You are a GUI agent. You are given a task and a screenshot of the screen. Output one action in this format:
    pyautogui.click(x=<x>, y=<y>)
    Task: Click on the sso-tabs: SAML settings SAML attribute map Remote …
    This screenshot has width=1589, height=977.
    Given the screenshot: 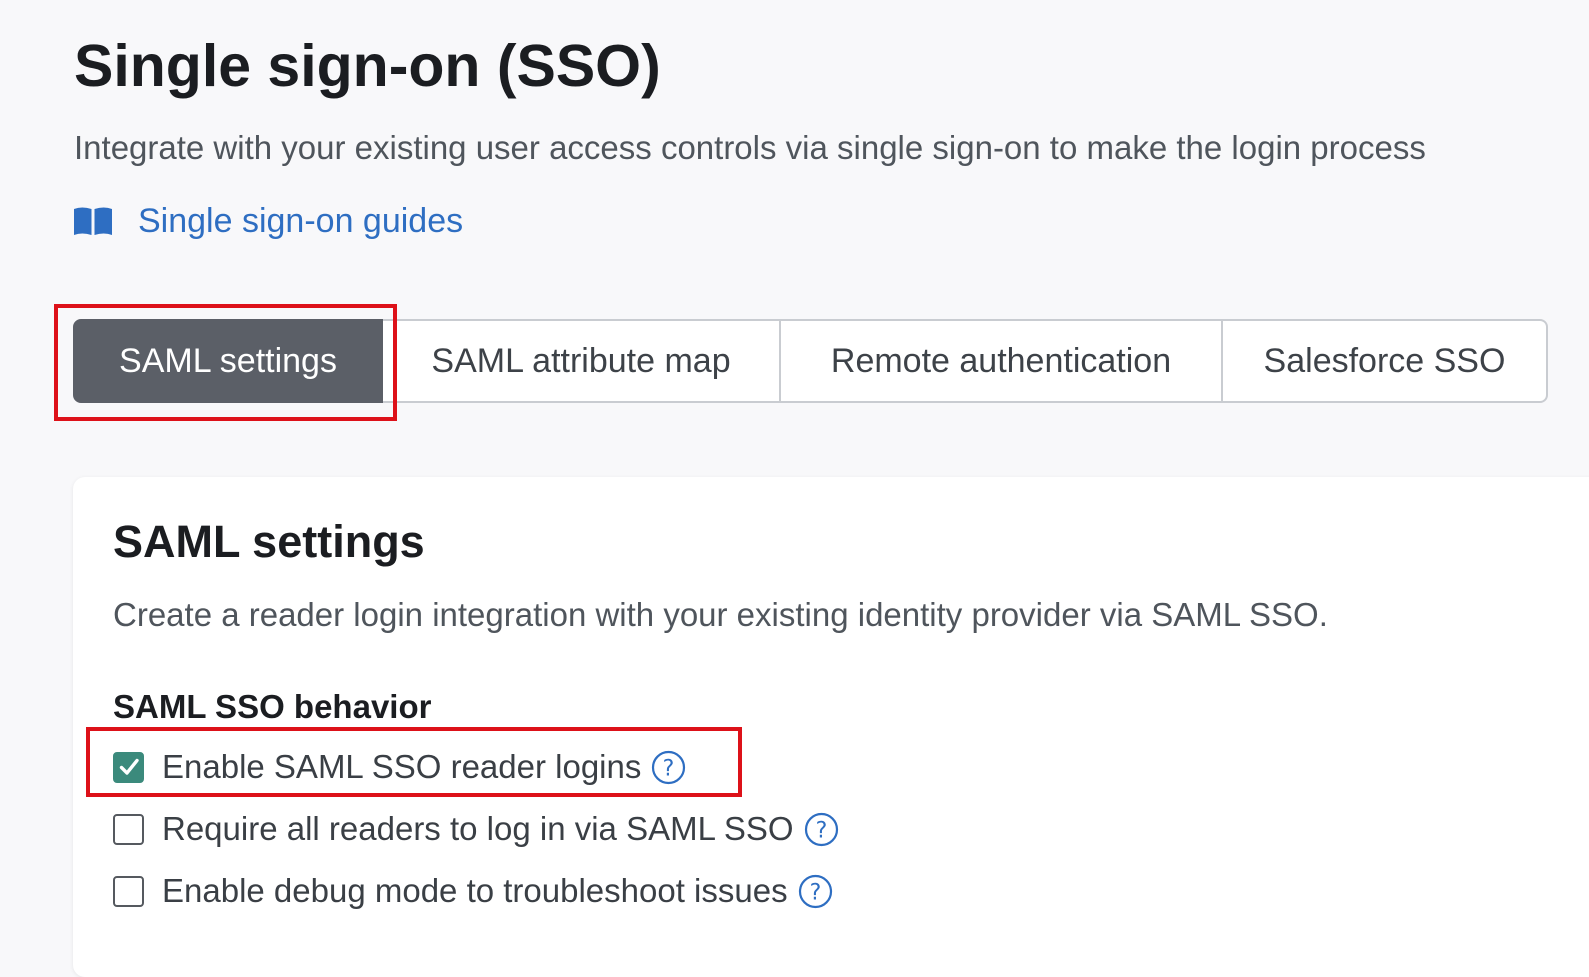 What is the action you would take?
    pyautogui.click(x=810, y=361)
    